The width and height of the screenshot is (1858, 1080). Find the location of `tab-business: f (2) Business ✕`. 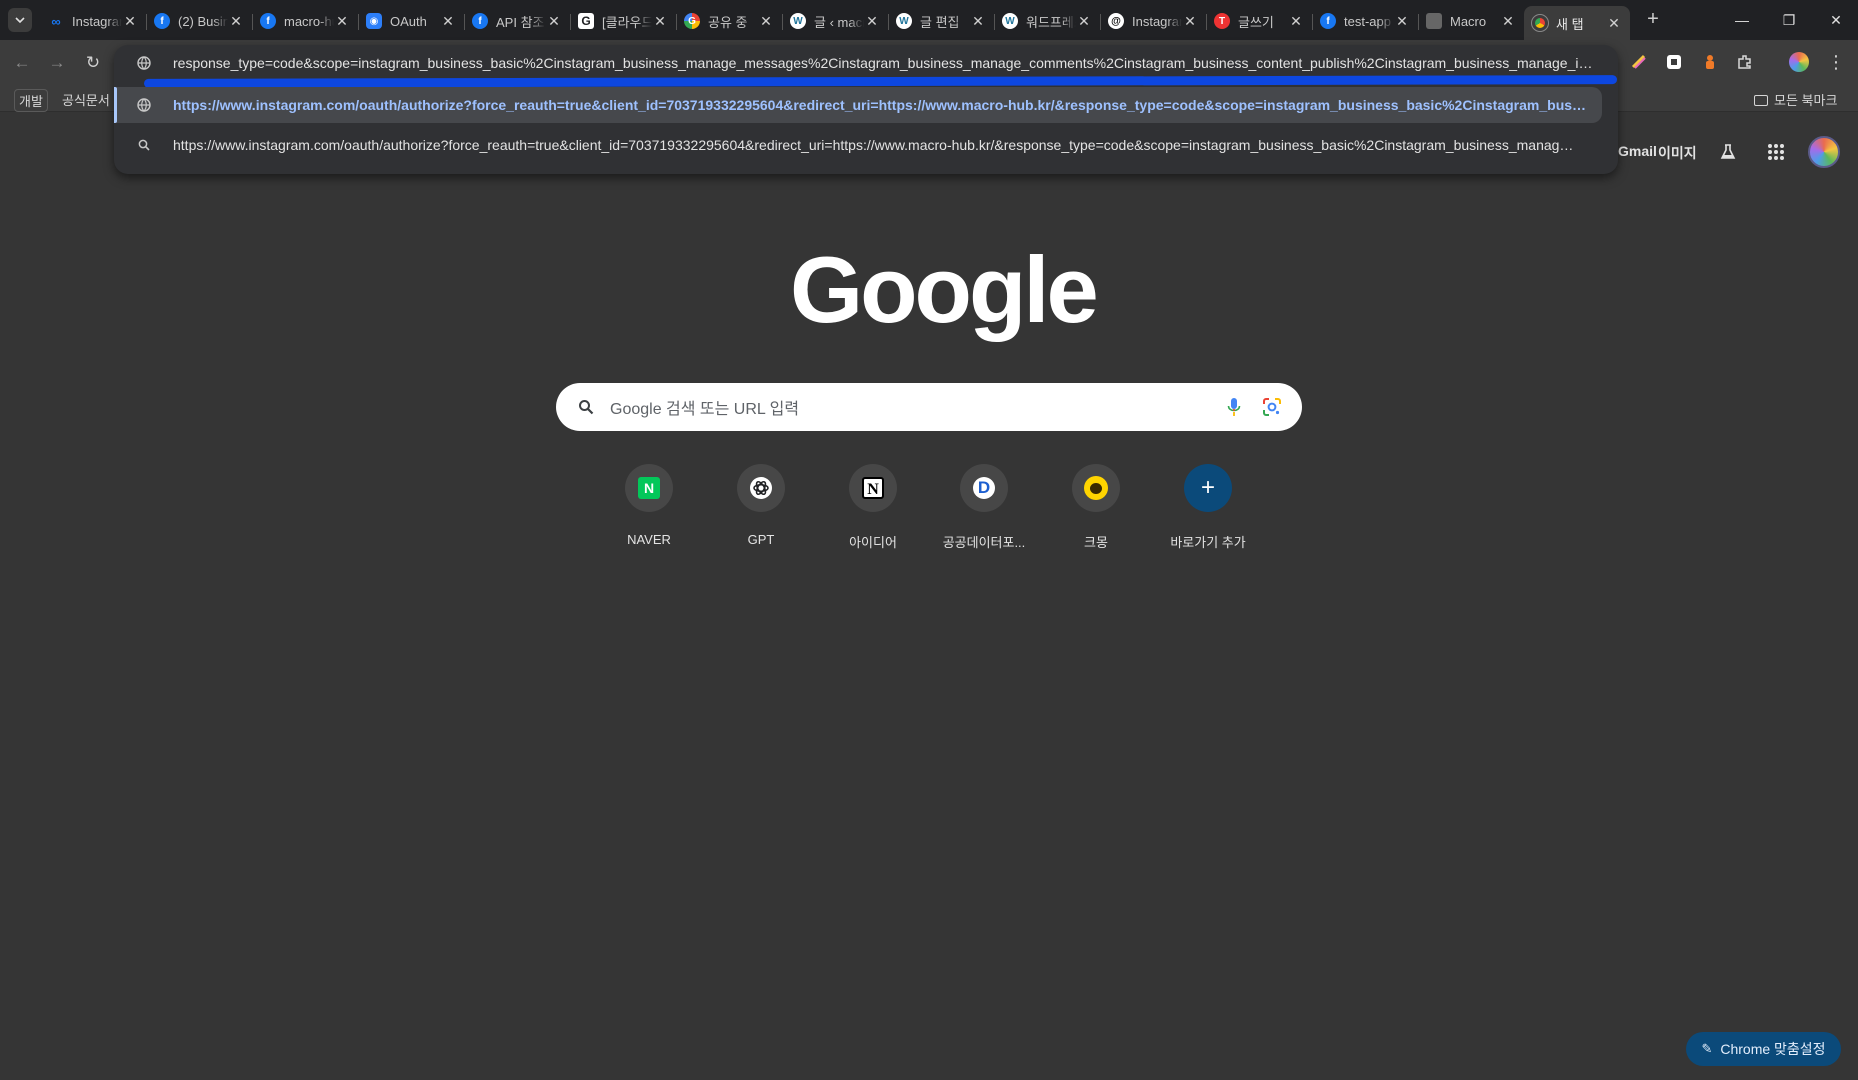

tab-business: f (2) Business ✕ is located at coordinates (199, 21).